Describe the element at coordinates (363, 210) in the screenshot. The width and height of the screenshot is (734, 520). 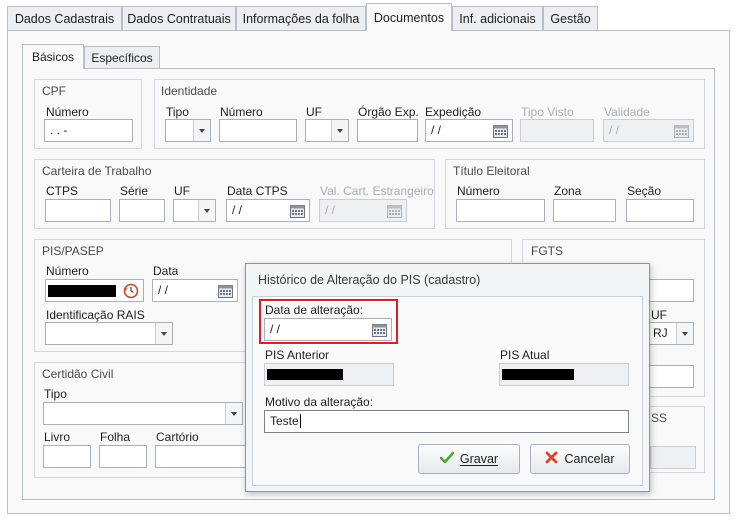
I see `ctps-val-input: / /` at that location.